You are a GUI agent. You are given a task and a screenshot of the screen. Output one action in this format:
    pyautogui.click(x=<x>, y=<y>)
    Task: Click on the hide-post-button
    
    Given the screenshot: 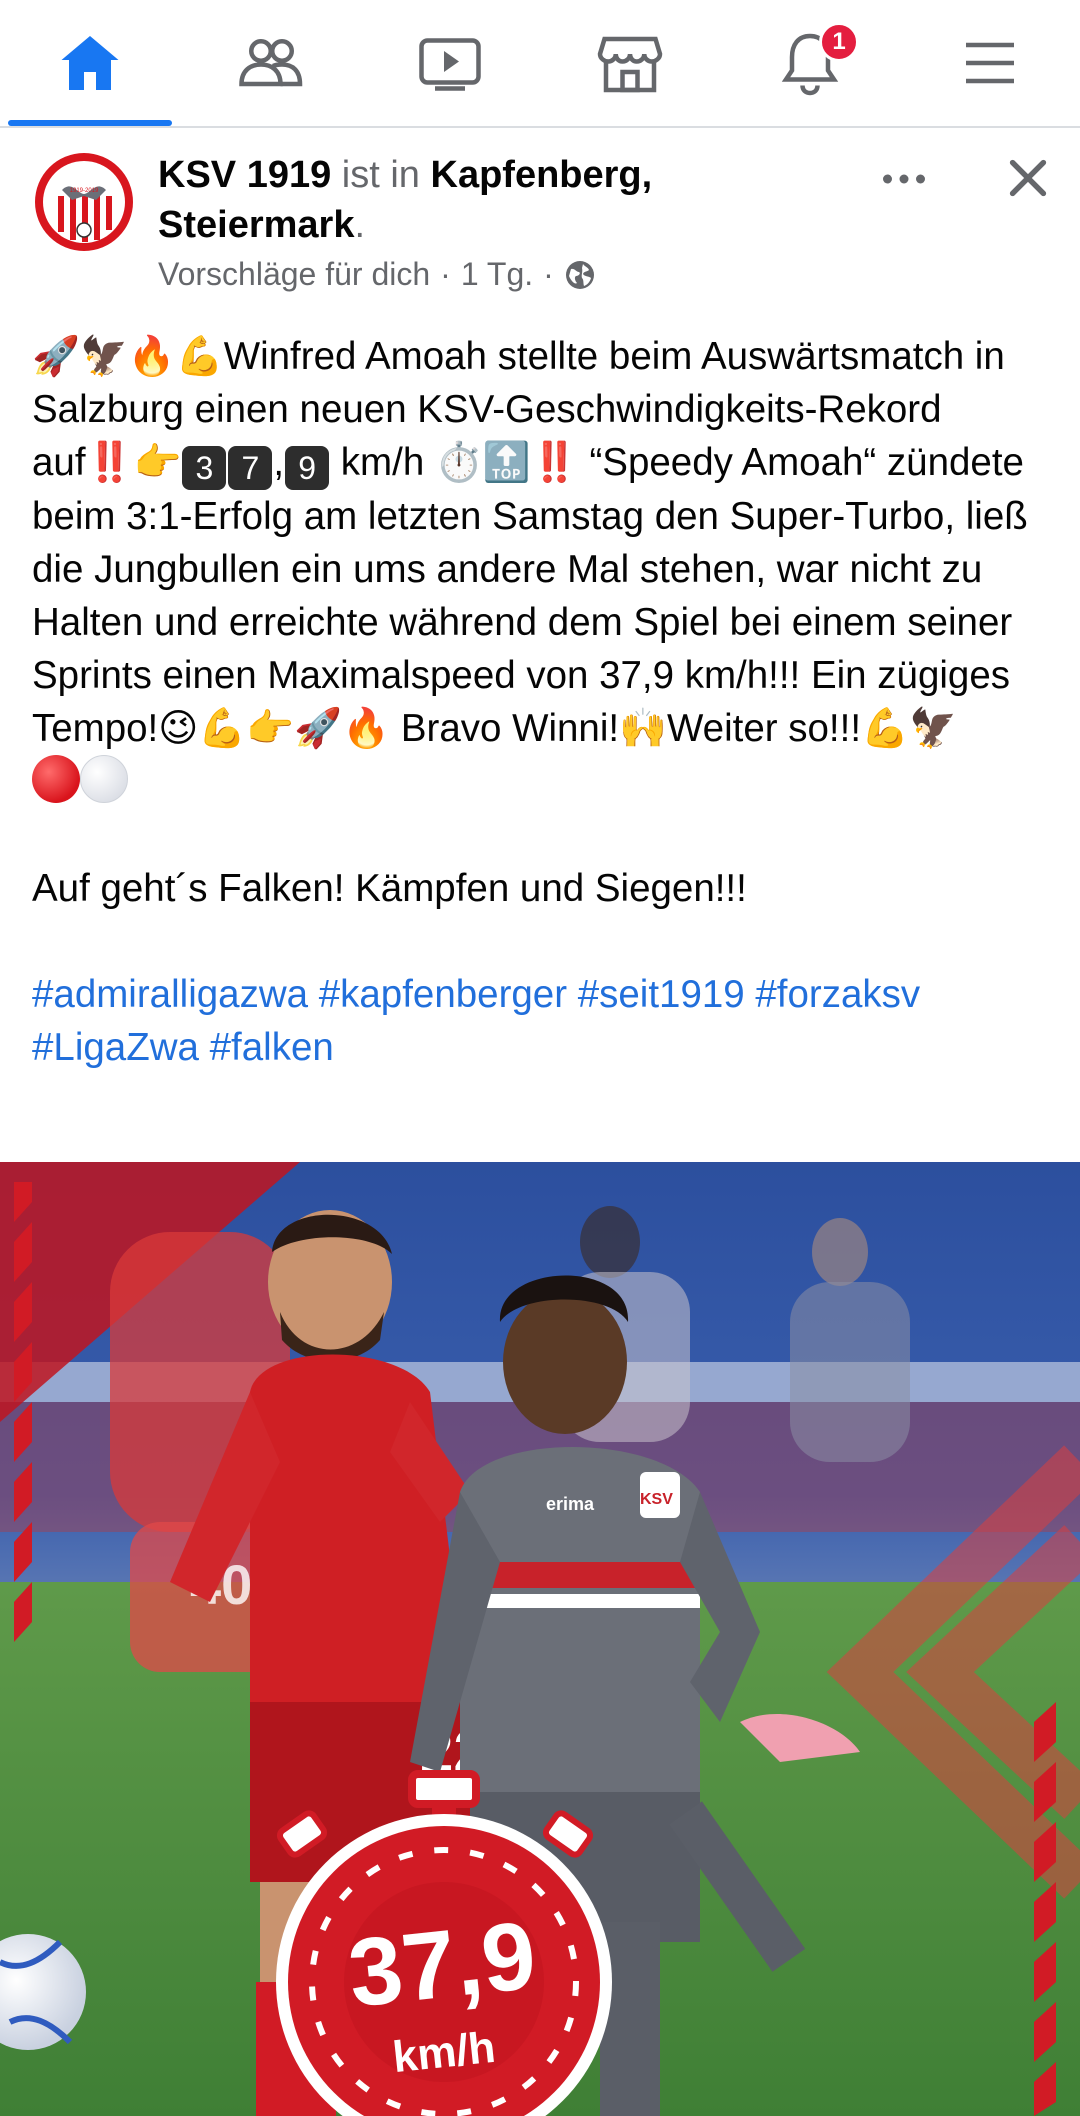 What is the action you would take?
    pyautogui.click(x=1028, y=178)
    